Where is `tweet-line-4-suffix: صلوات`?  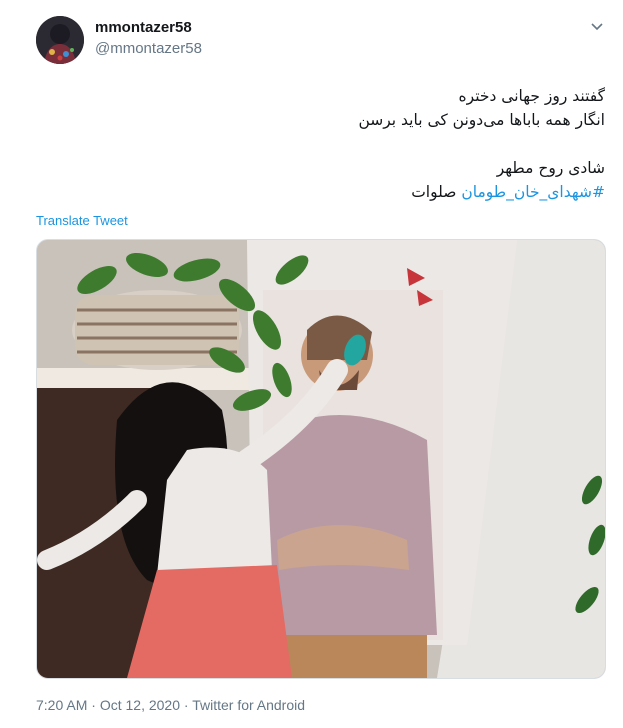
tweet-line-4-suffix: صلوات is located at coordinates (436, 192).